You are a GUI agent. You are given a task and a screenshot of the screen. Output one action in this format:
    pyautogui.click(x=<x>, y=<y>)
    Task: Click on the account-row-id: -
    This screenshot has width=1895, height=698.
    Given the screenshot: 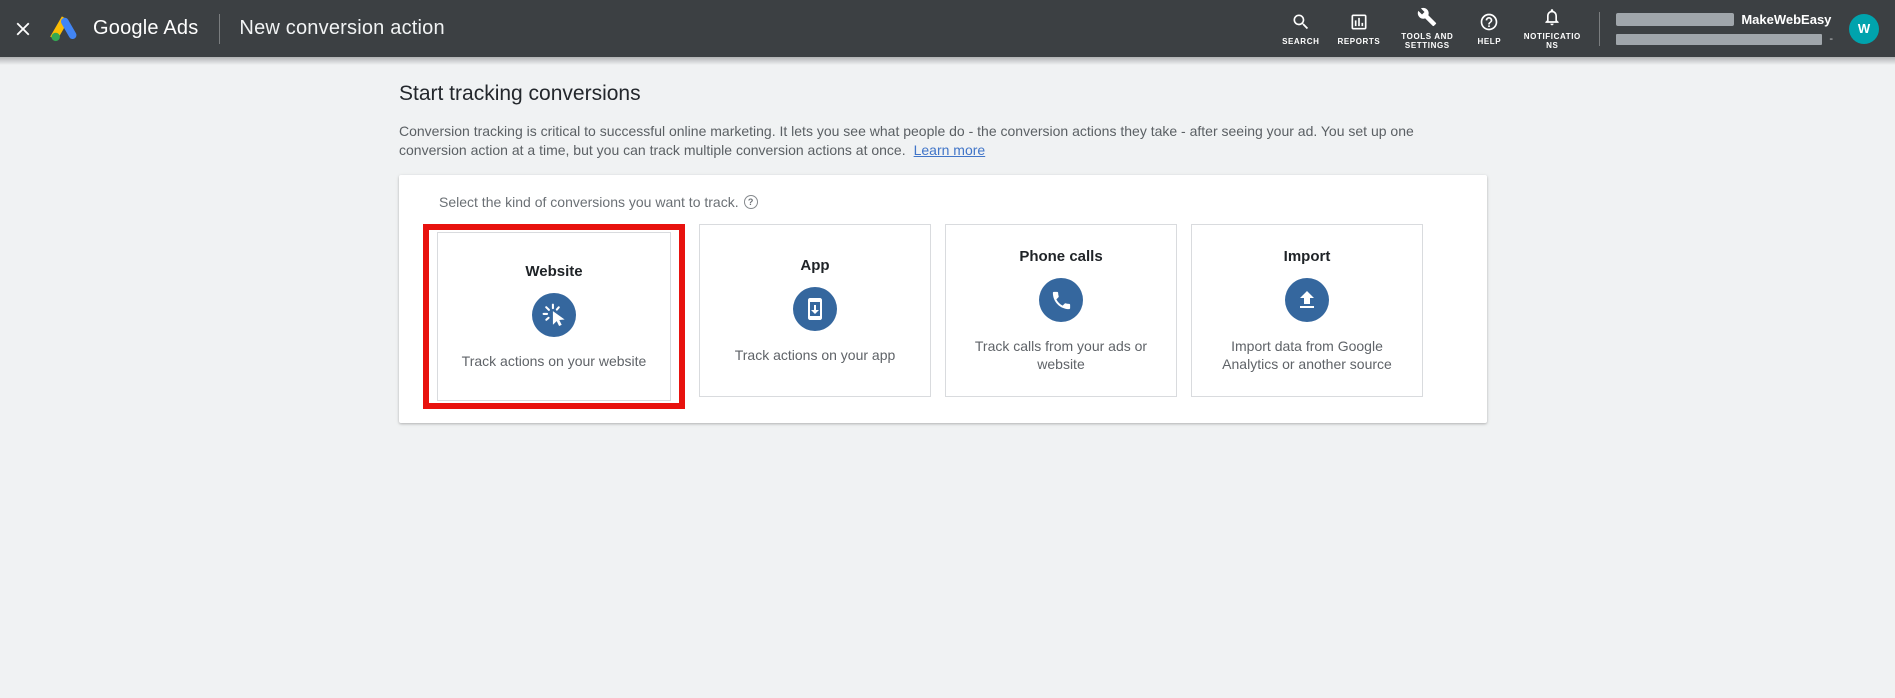 What is the action you would take?
    pyautogui.click(x=1724, y=39)
    